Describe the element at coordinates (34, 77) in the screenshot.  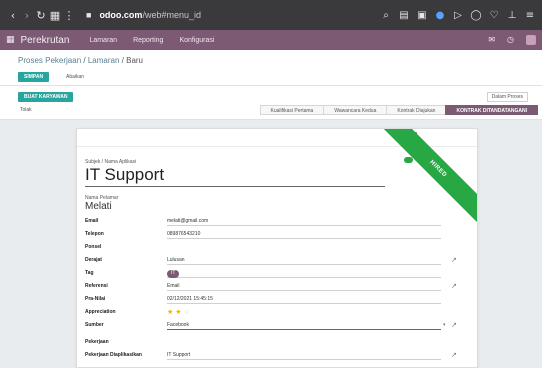
I see `save-button: SIMPAN` at that location.